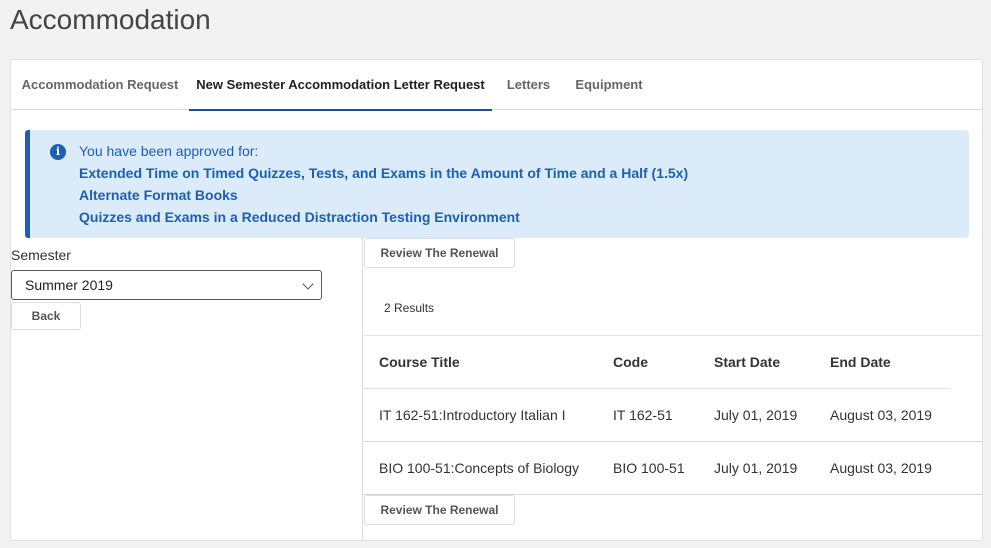  What do you see at coordinates (630, 362) in the screenshot?
I see `column-header-code: Code` at bounding box center [630, 362].